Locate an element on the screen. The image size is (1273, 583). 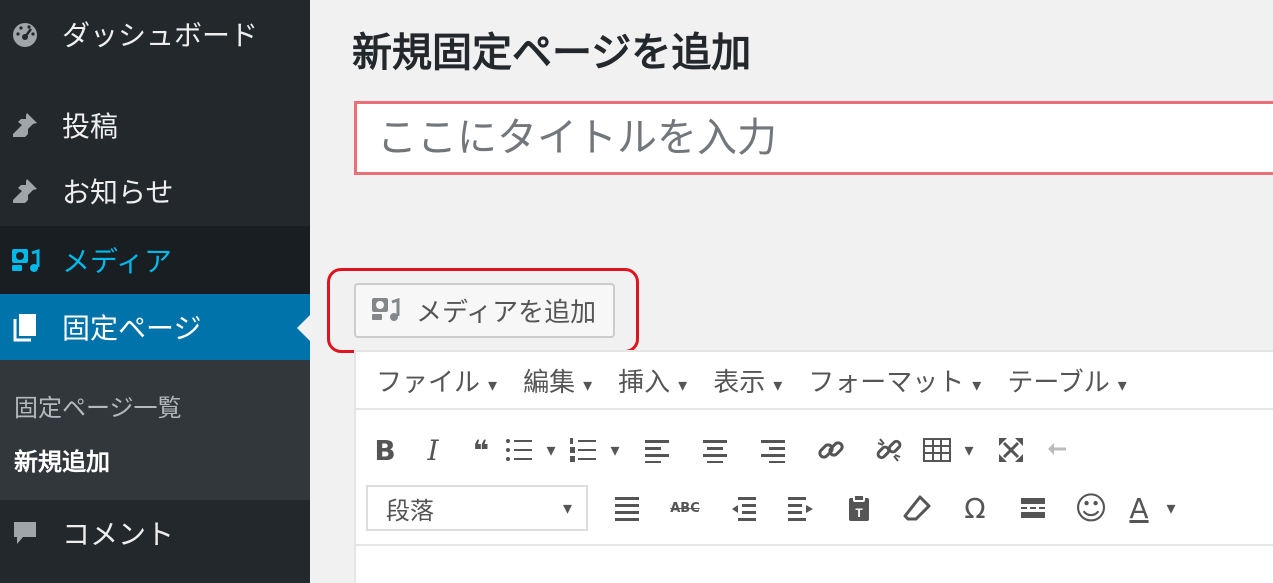
submenu-item-add-new: 新規追加 is located at coordinates (62, 459).